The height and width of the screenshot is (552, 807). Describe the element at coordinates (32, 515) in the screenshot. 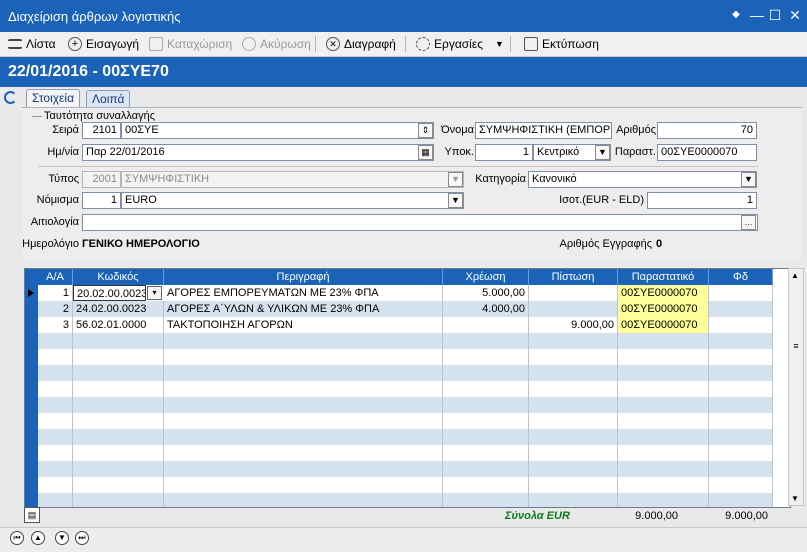

I see `report-icon: ▤` at that location.